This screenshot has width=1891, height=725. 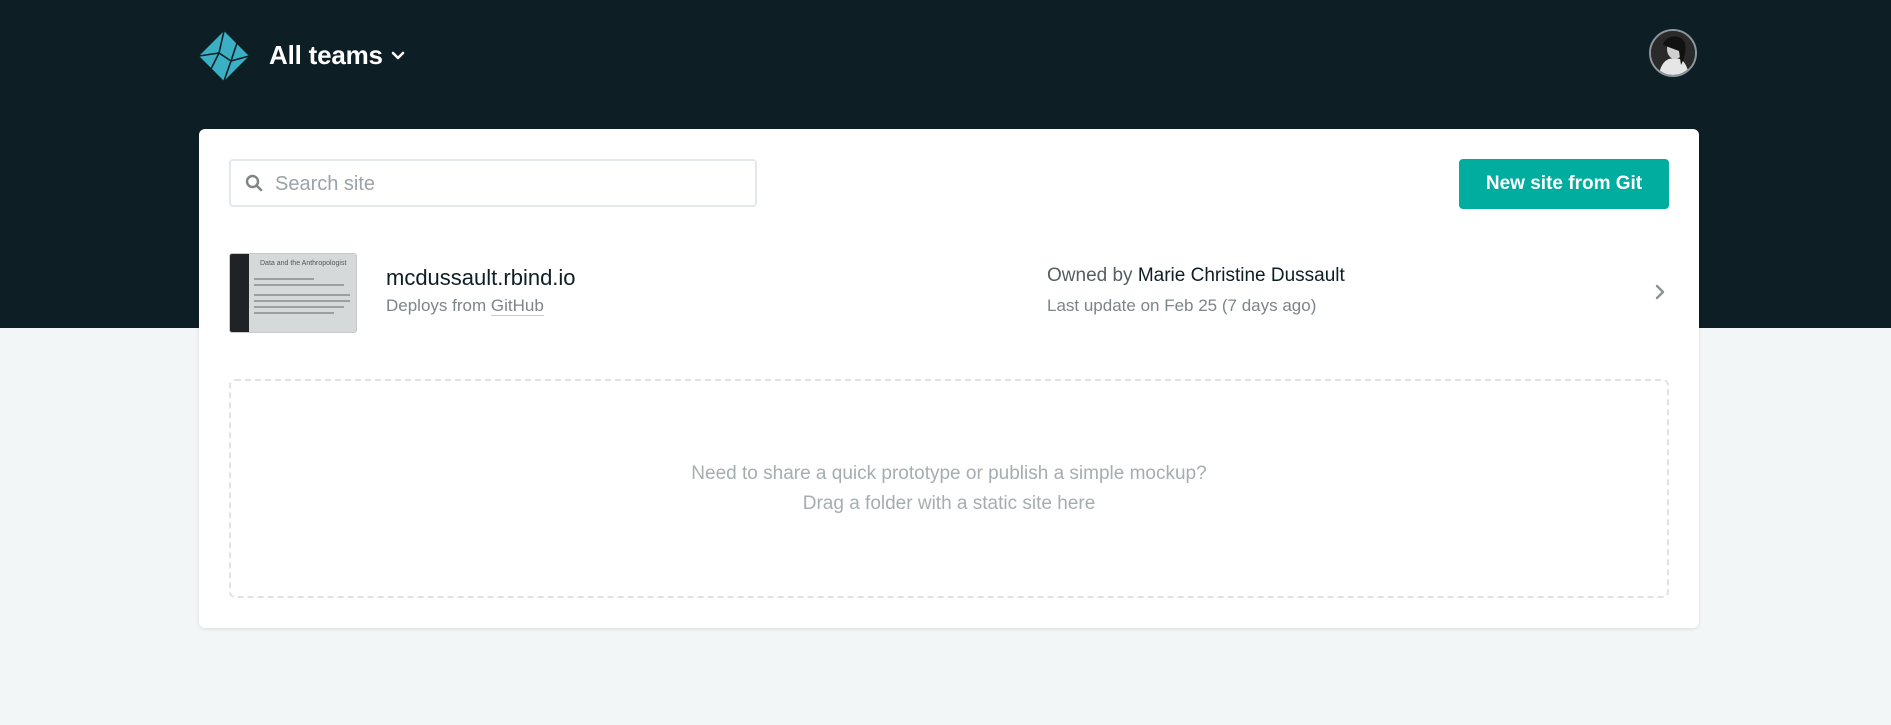 What do you see at coordinates (517, 306) in the screenshot?
I see `deploy-provider-link: GitHub` at bounding box center [517, 306].